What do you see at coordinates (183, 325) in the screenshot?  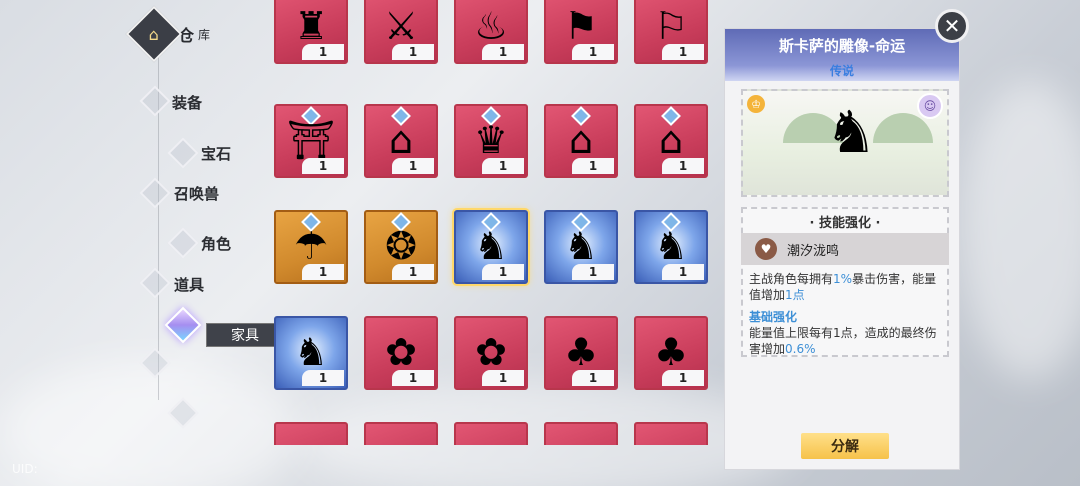 I see `furniture-diamond-icon` at bounding box center [183, 325].